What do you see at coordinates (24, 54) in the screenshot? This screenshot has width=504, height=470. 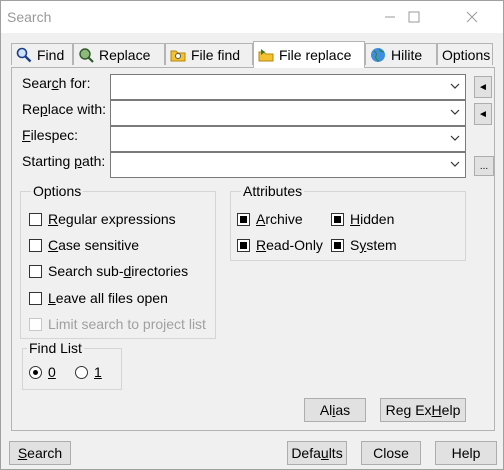 I see `magnifier-icon` at bounding box center [24, 54].